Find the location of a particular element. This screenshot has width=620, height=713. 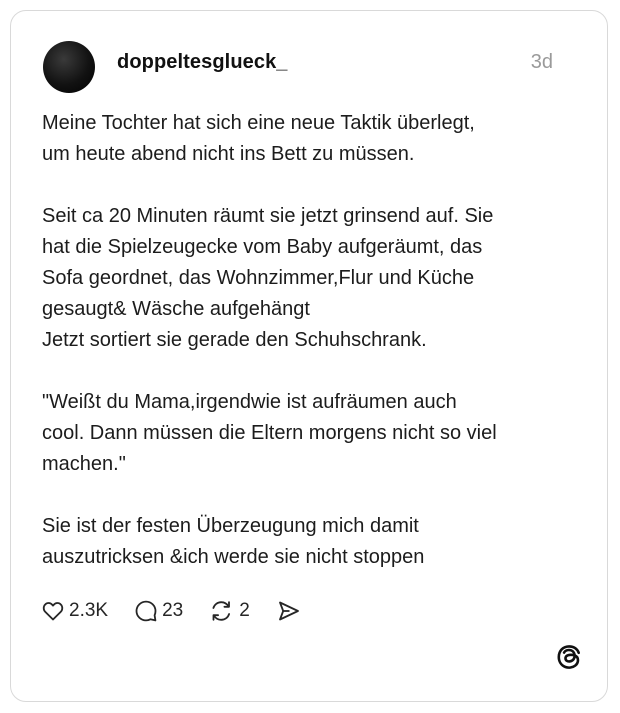

threads-logo-icon is located at coordinates (569, 657).